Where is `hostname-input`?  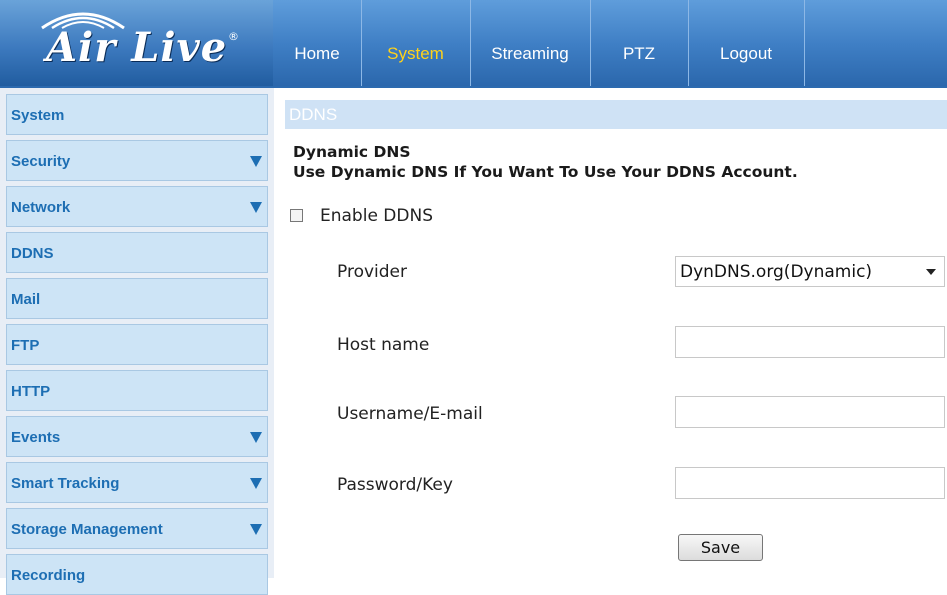
hostname-input is located at coordinates (810, 342).